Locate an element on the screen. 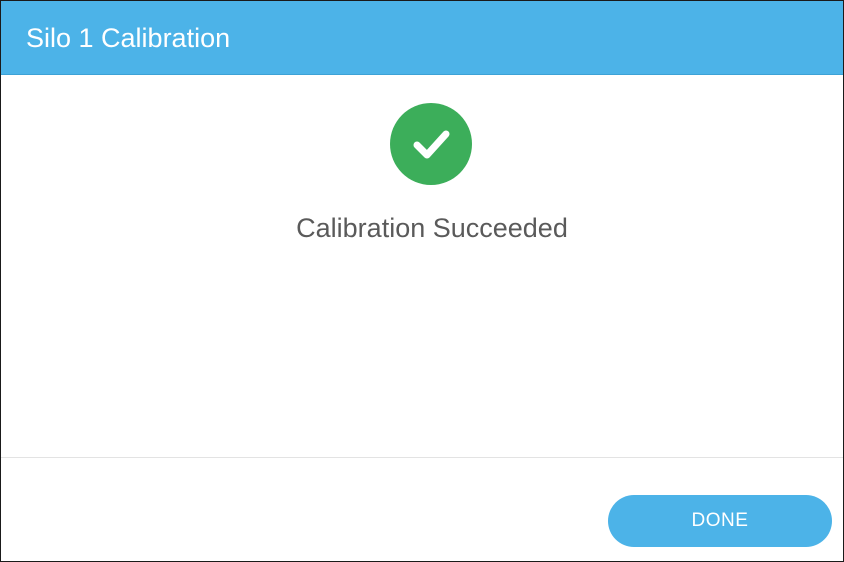 This screenshot has width=844, height=562. dialog-header: Silo 1 Calibration is located at coordinates (422, 38).